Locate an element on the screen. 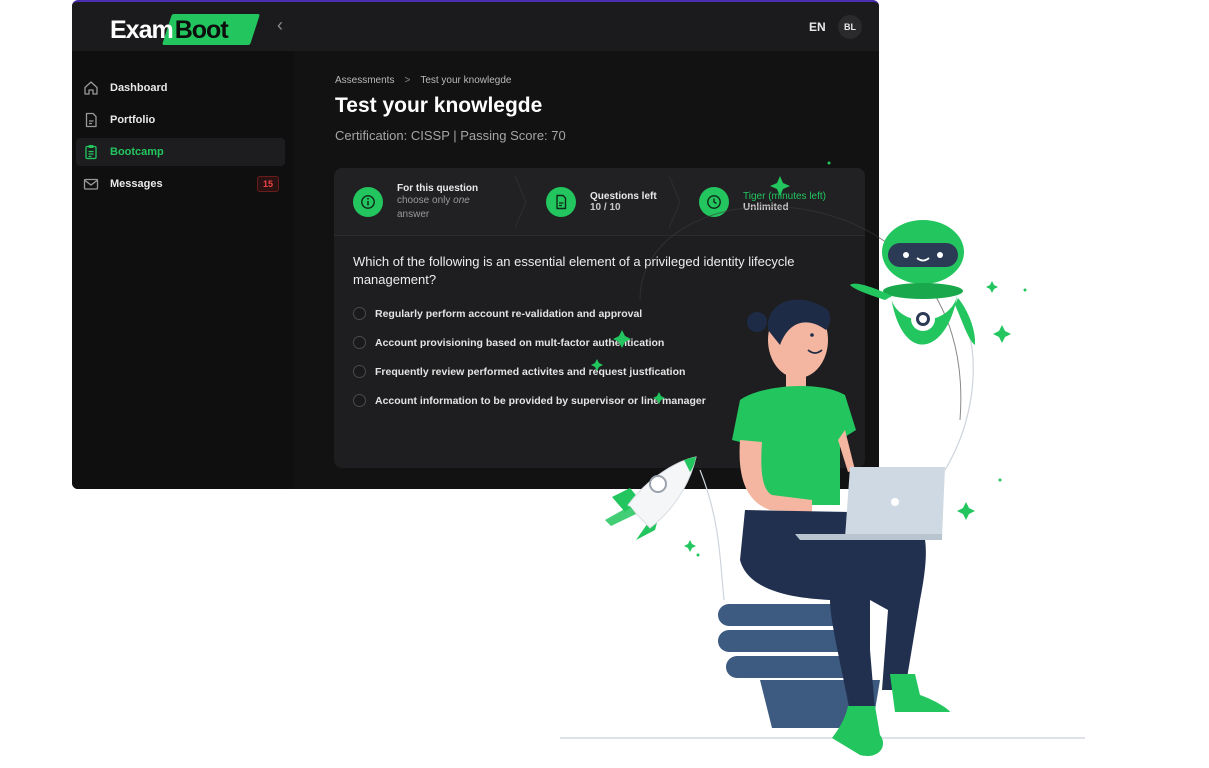  logo-boot-badge: Boot is located at coordinates (210, 29).